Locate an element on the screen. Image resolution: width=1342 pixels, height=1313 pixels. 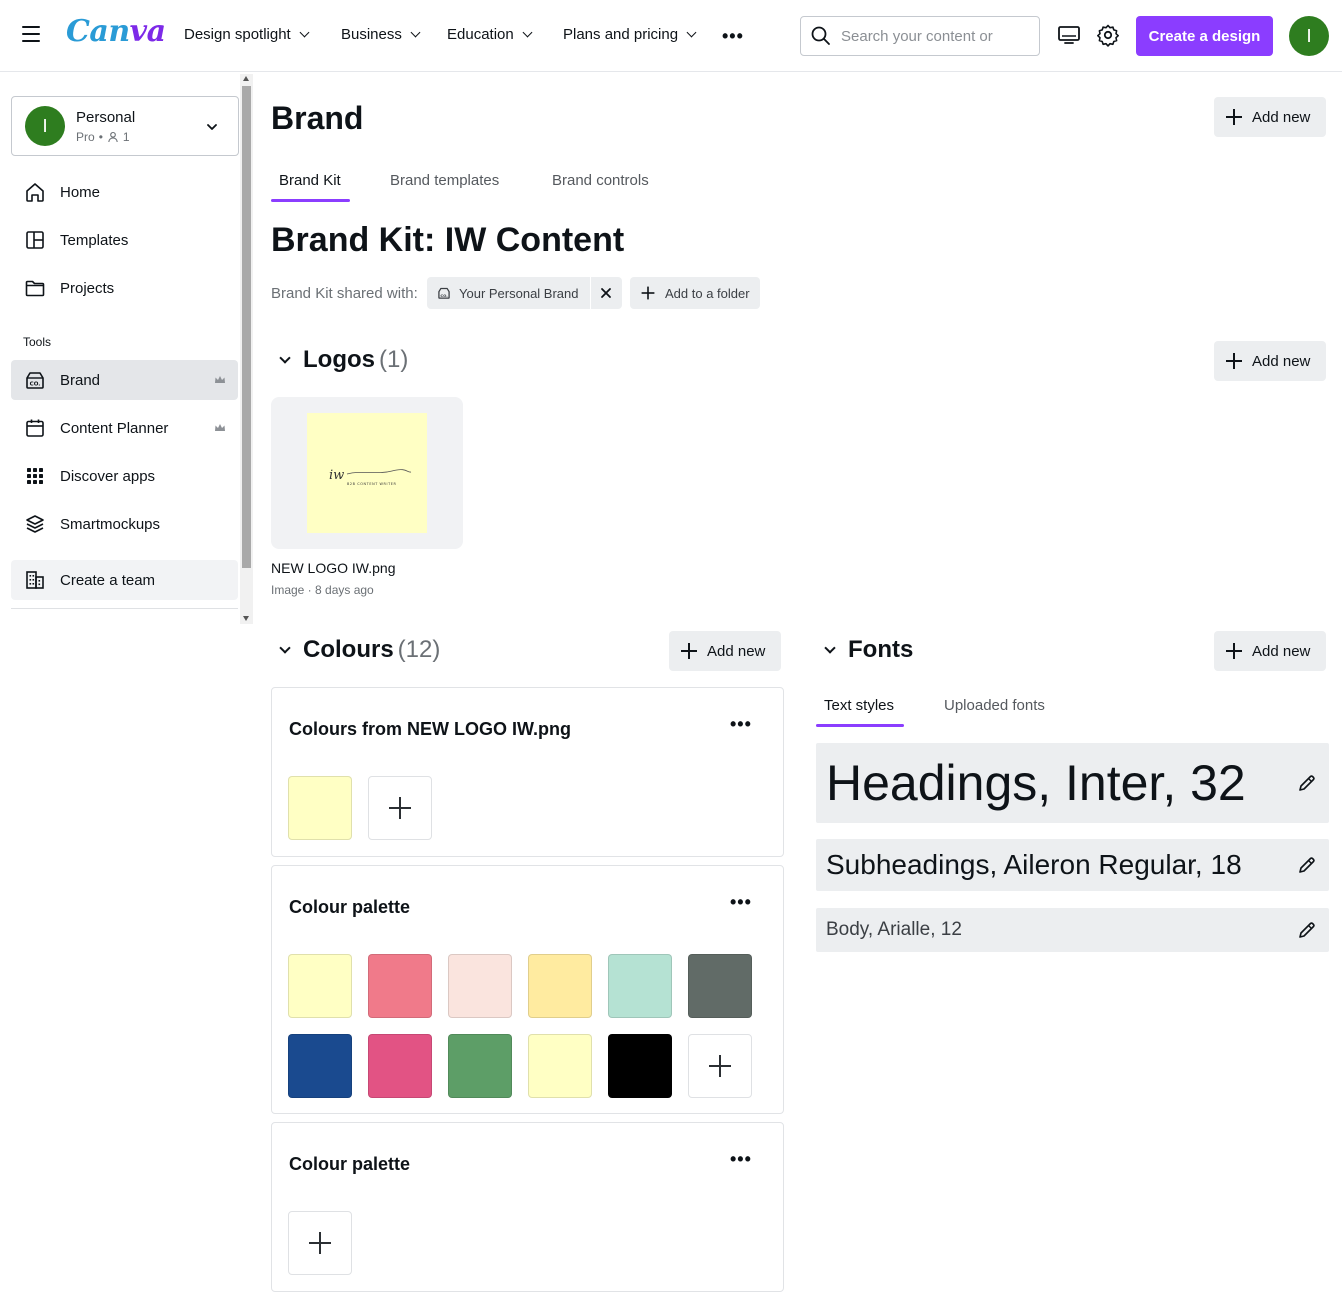
nav-education: Education is located at coordinates (490, 34).